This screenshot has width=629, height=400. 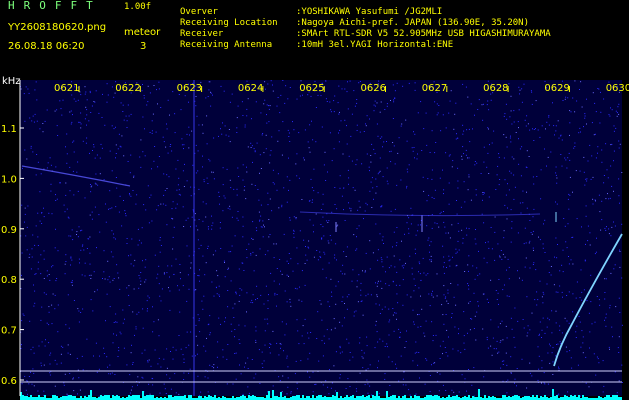 What do you see at coordinates (617, 88) in the screenshot?
I see `x-tick-label: 0630` at bounding box center [617, 88].